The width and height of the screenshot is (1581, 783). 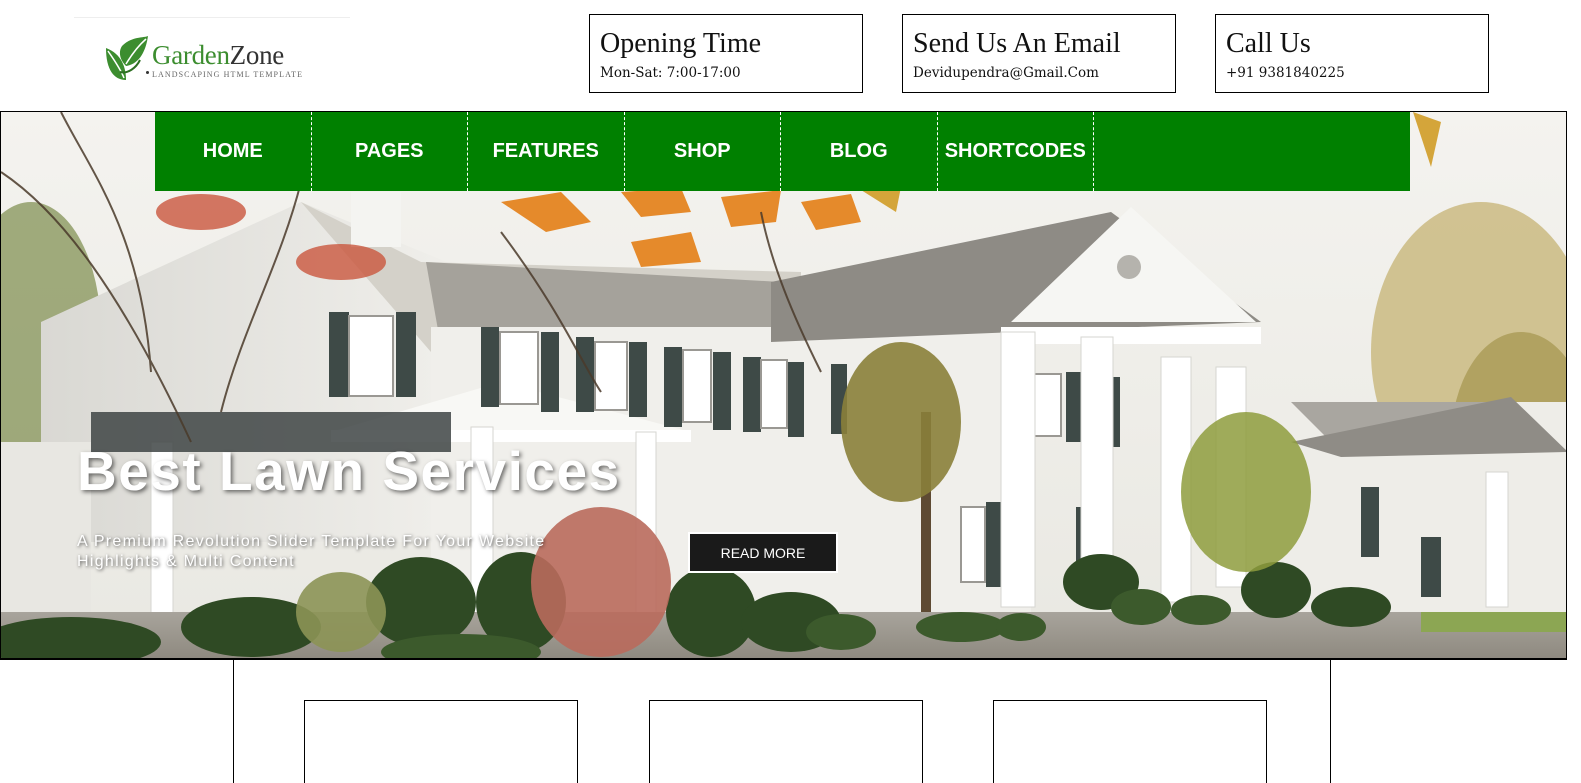 What do you see at coordinates (1016, 151) in the screenshot?
I see `nav-shortcodes: SHORTCODES` at bounding box center [1016, 151].